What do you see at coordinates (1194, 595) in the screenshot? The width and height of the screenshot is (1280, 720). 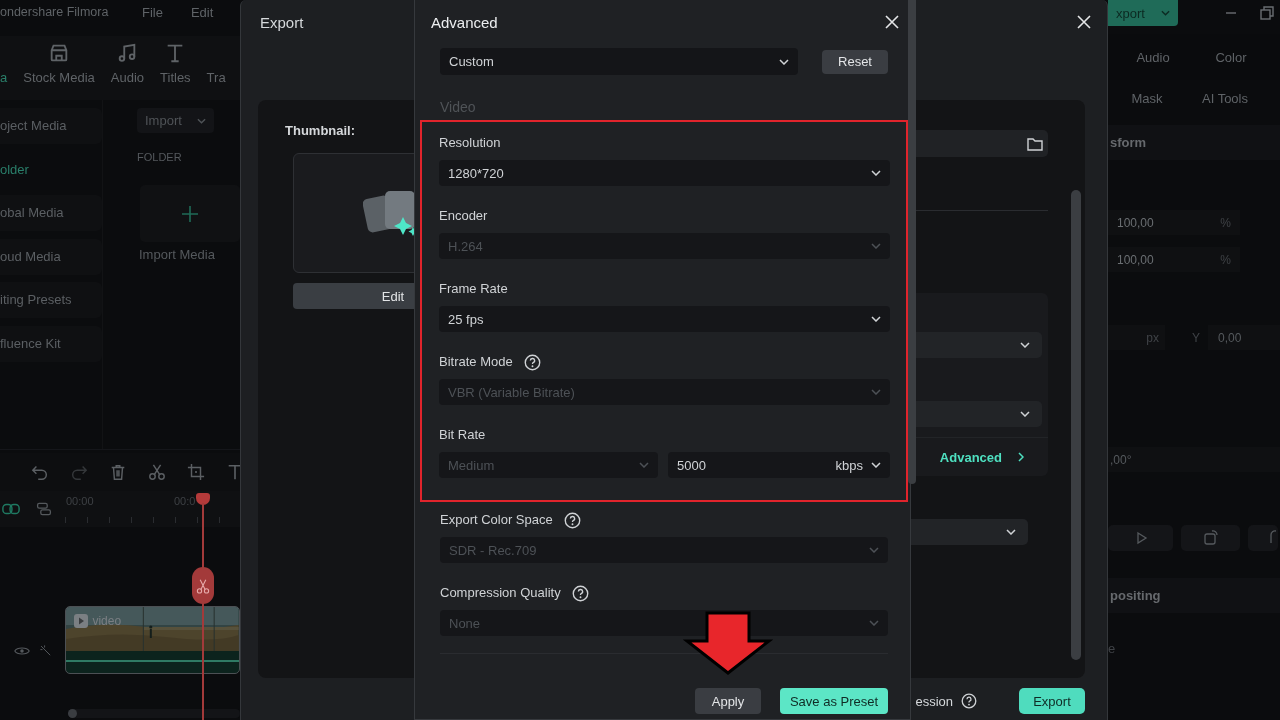 I see `section-header: positing` at bounding box center [1194, 595].